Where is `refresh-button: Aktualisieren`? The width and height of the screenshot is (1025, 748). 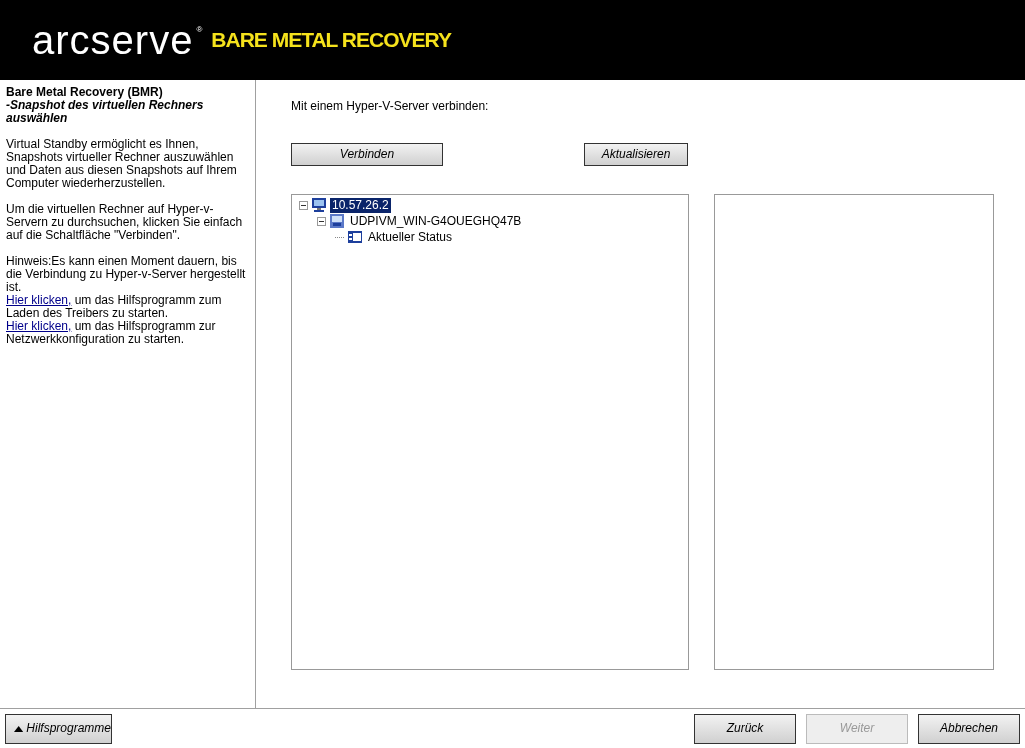 refresh-button: Aktualisieren is located at coordinates (636, 154).